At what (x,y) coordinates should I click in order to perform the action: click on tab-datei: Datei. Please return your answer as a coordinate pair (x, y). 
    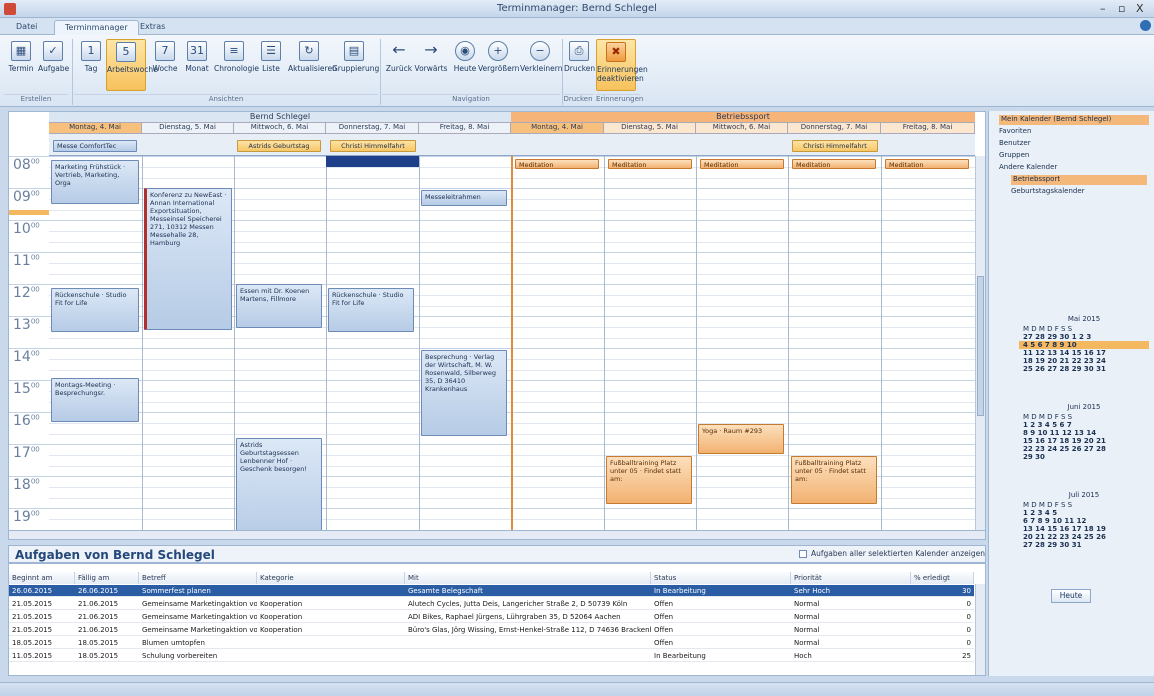
    Looking at the image, I should click on (26, 27).